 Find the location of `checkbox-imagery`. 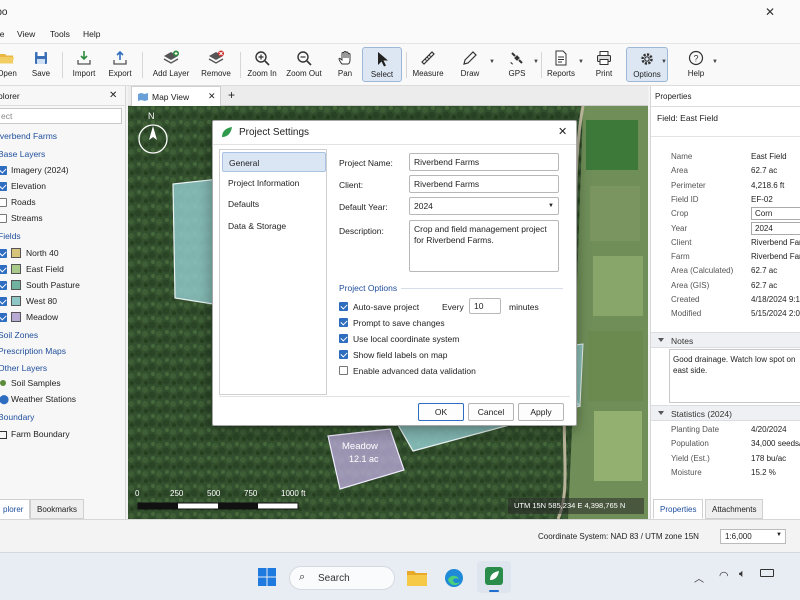

checkbox-imagery is located at coordinates (3, 170).